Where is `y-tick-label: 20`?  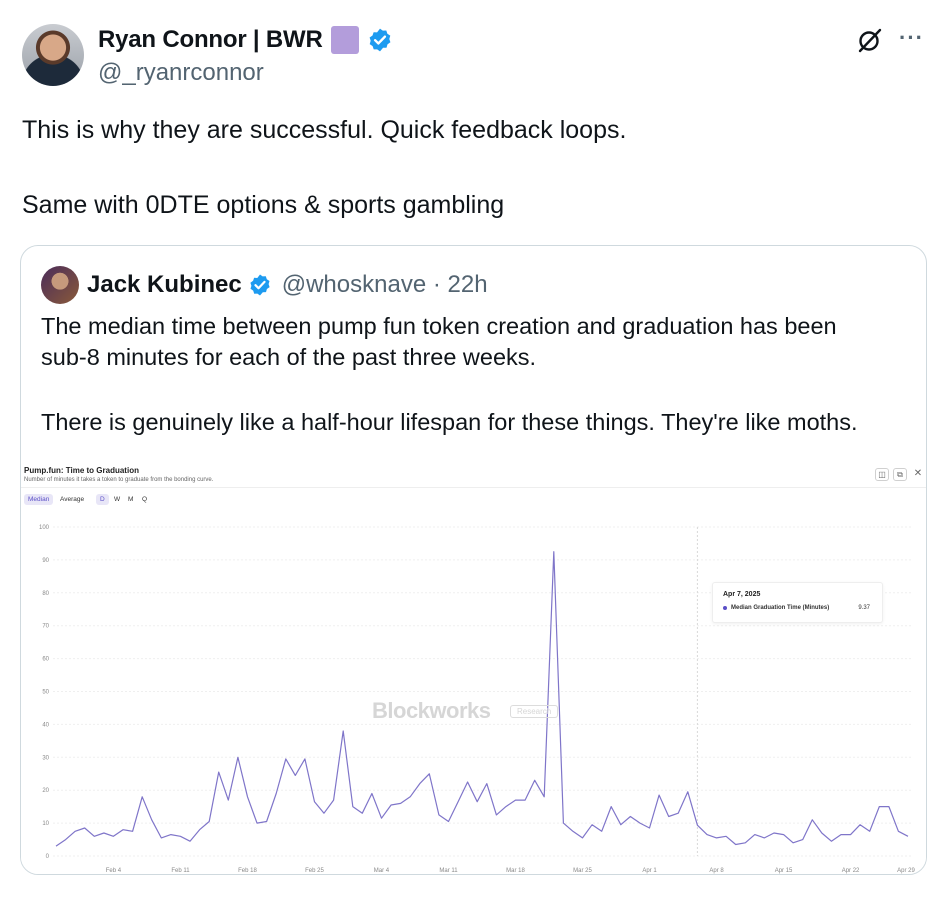
y-tick-label: 20 is located at coordinates (45, 791).